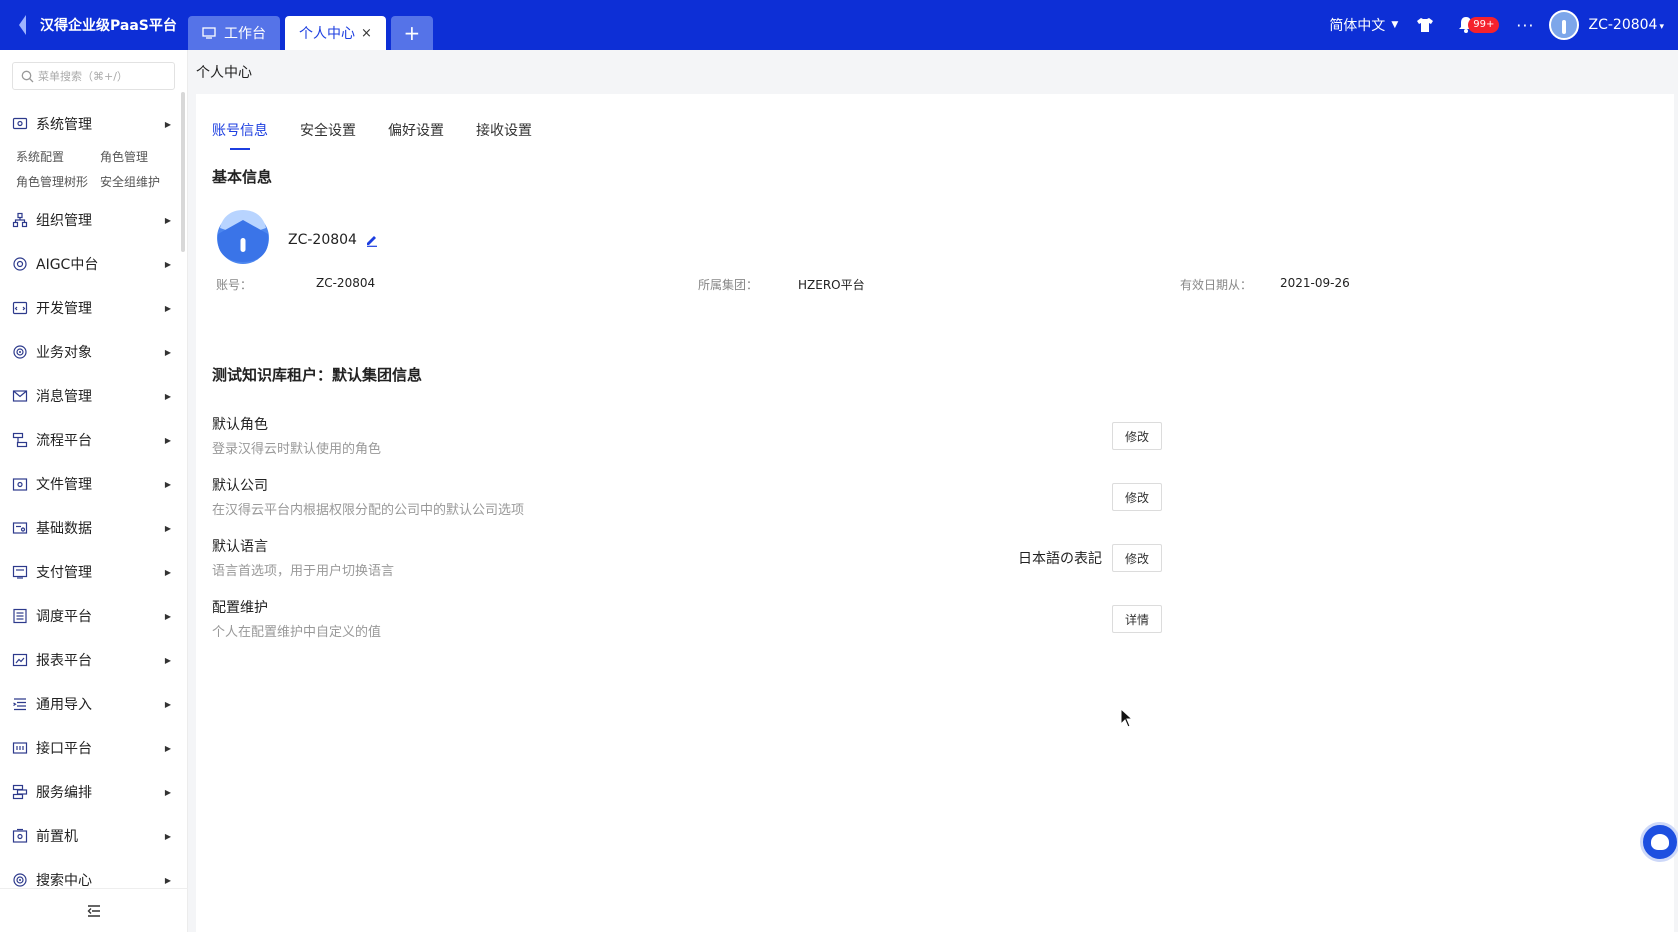 This screenshot has width=1678, height=932. I want to click on sidebar-item-label: 系统管理, so click(64, 125).